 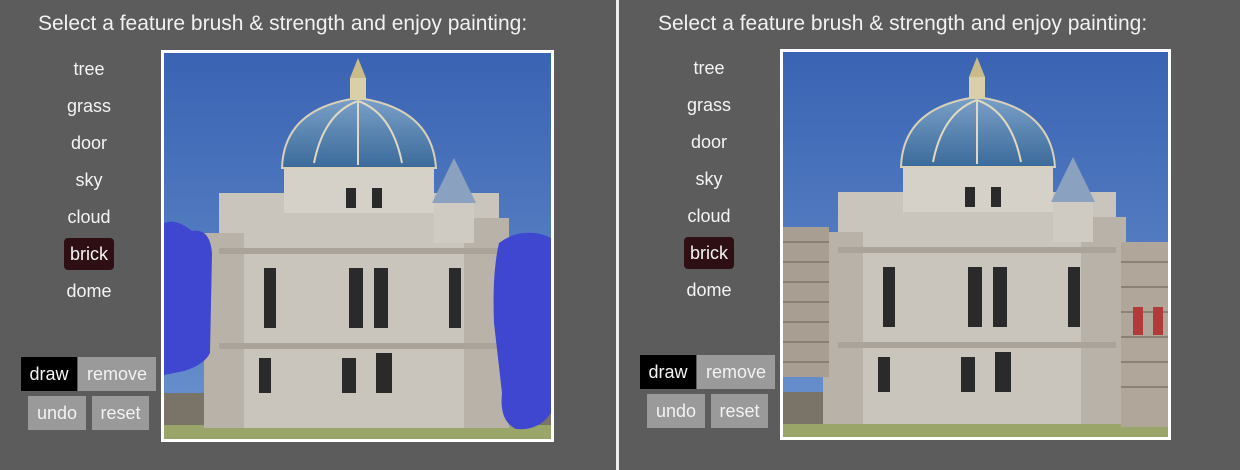 I want to click on panel-divider, so click(x=617, y=235).